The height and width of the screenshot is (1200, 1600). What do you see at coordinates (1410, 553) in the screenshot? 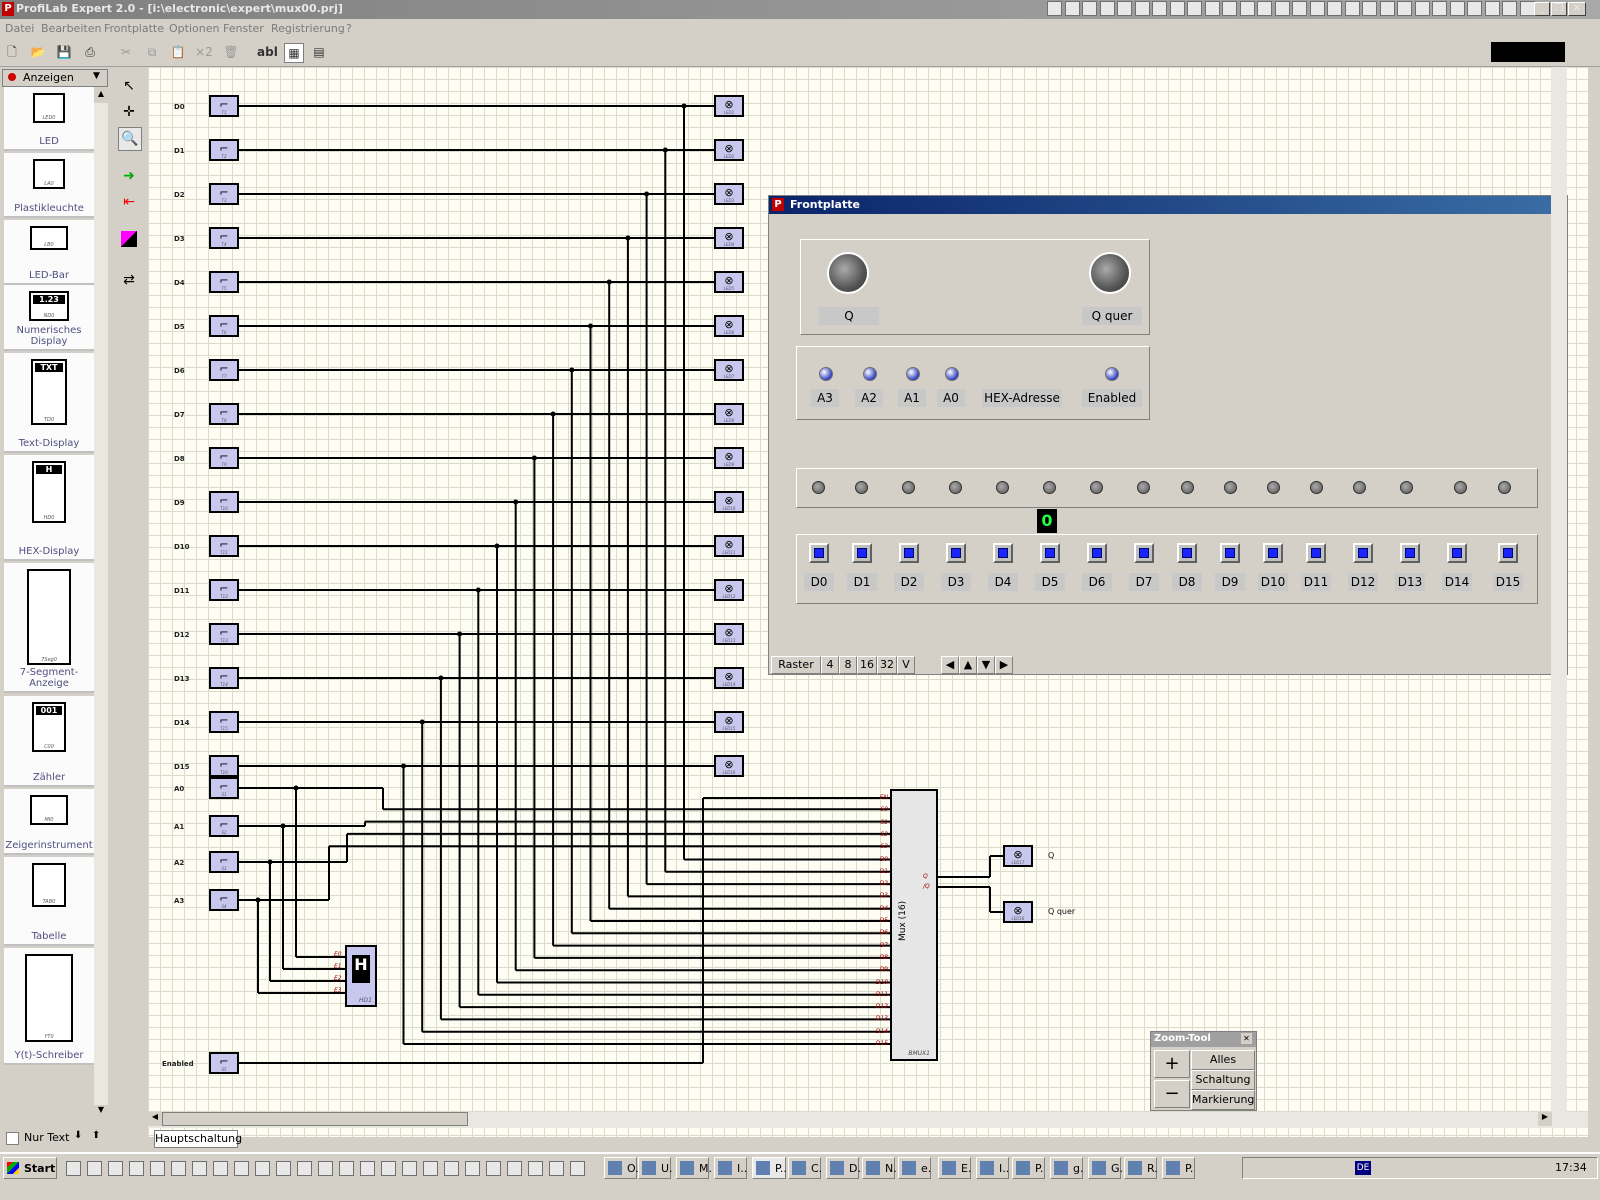
I see `data-button-d13` at bounding box center [1410, 553].